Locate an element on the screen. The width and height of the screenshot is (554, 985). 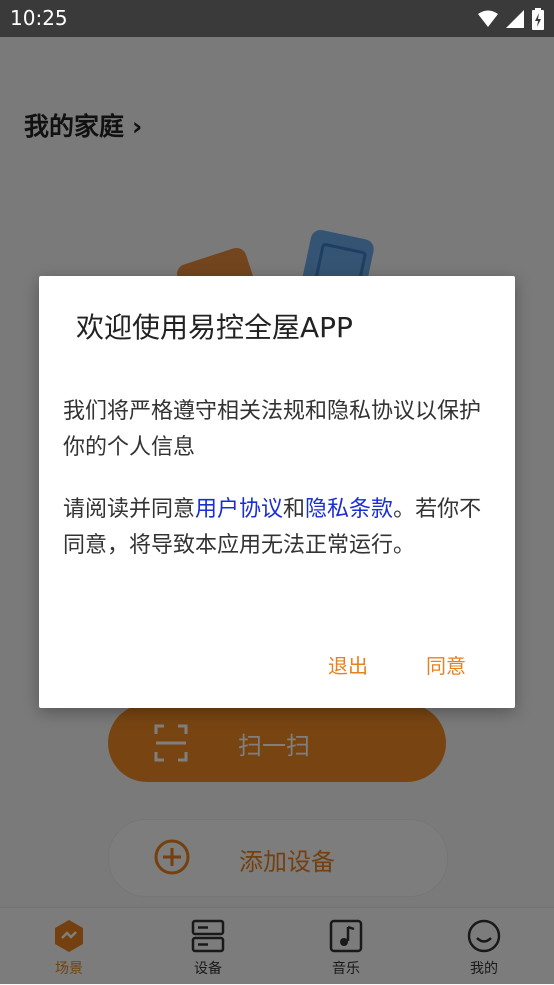
signal-icon is located at coordinates (515, 19).